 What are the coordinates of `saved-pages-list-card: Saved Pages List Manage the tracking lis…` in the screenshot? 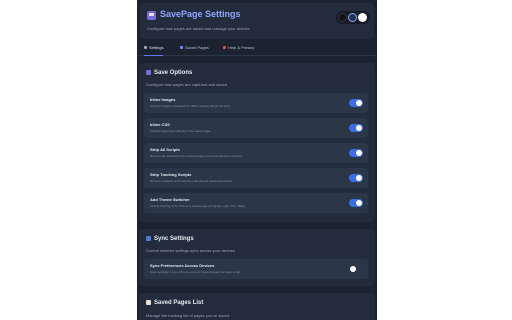 It's located at (257, 306).